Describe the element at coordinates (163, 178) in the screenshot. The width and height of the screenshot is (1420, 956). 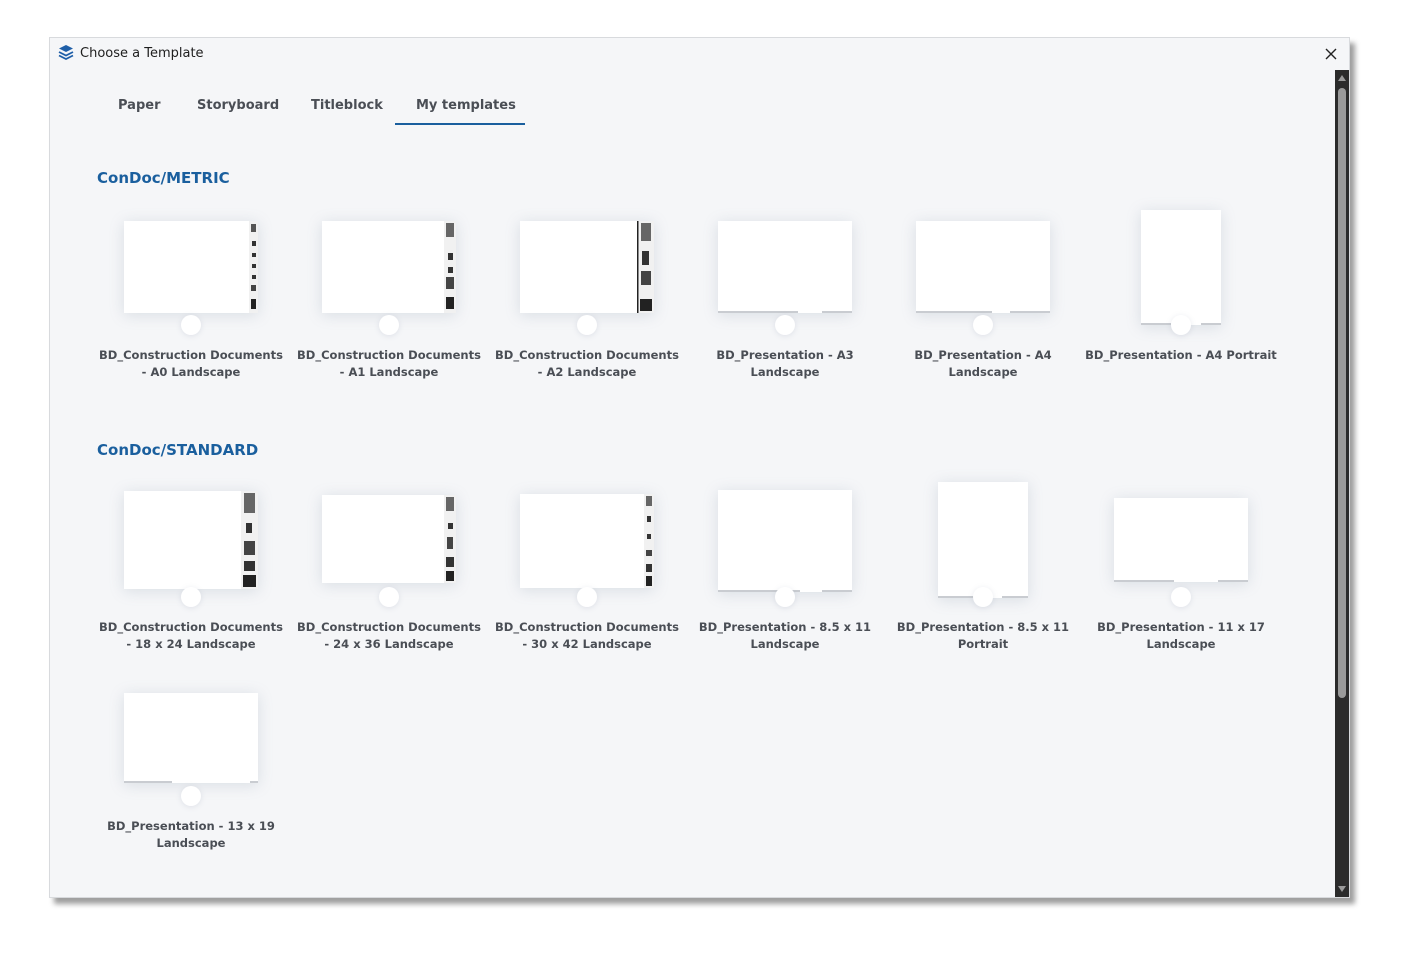
I see `section-title-metric: ConDoc/METRIC` at that location.